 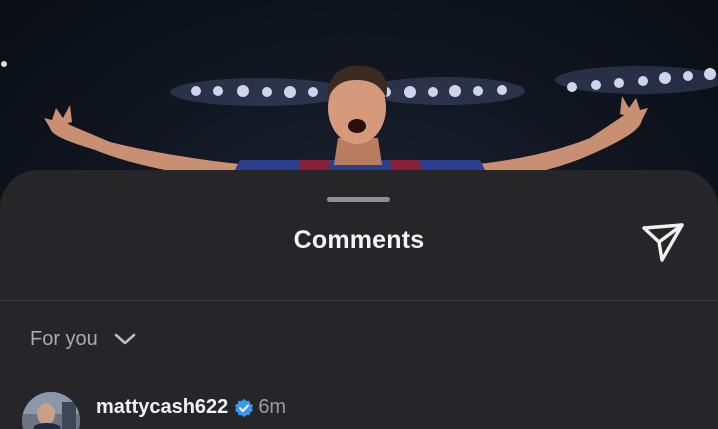 I want to click on chevron-down-icon, so click(x=125, y=339).